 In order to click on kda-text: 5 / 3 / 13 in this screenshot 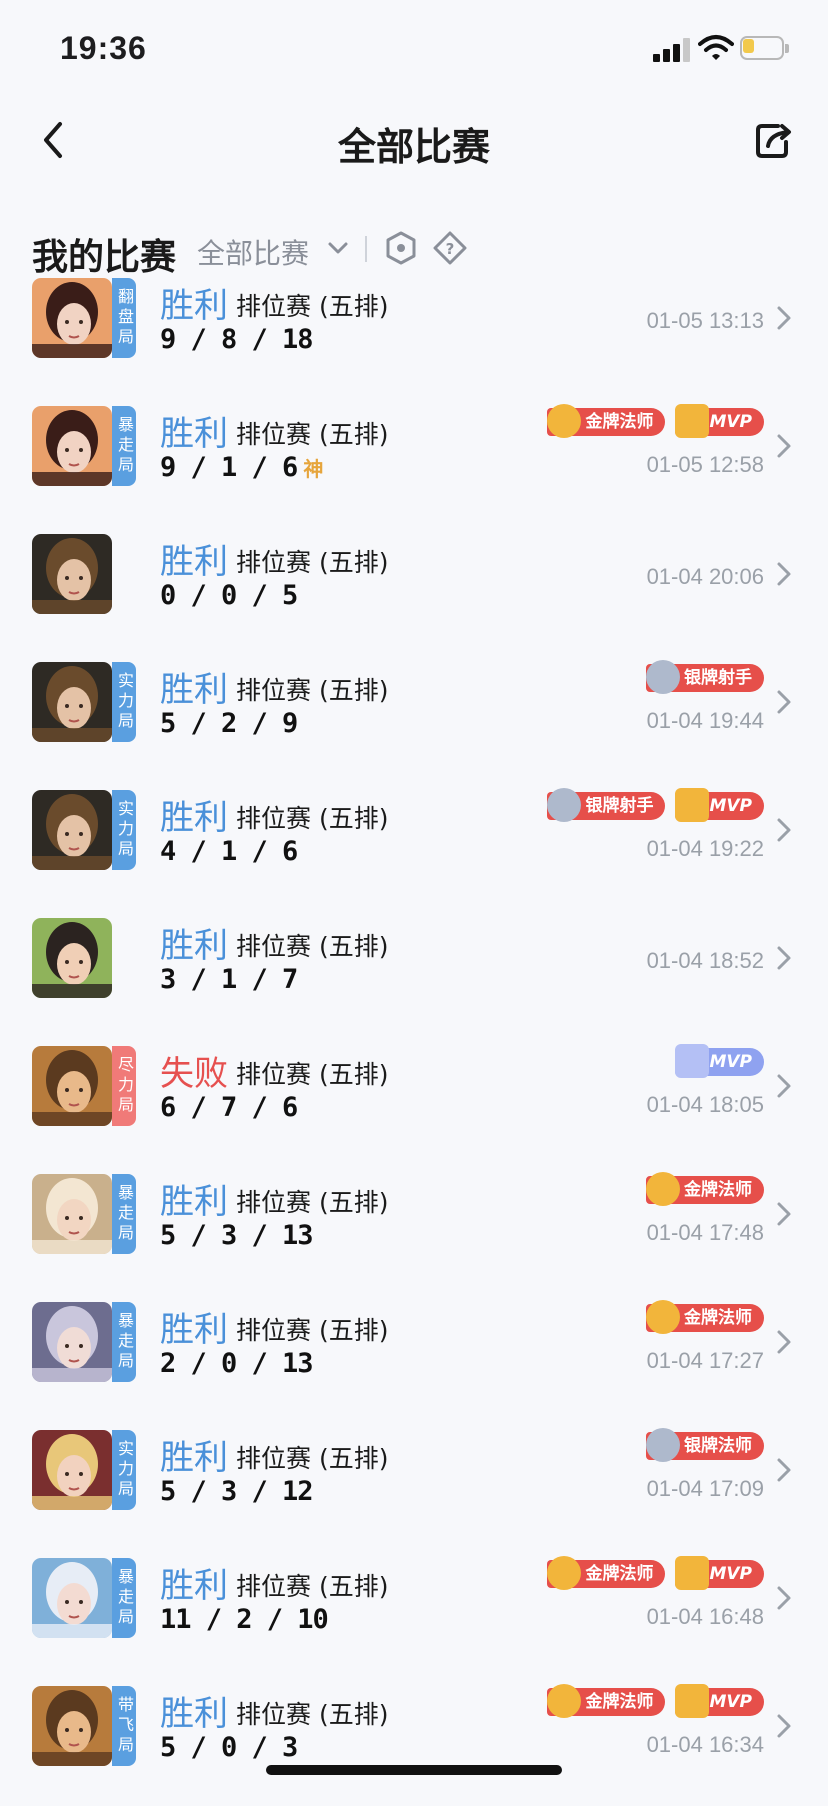, I will do `click(237, 1235)`.